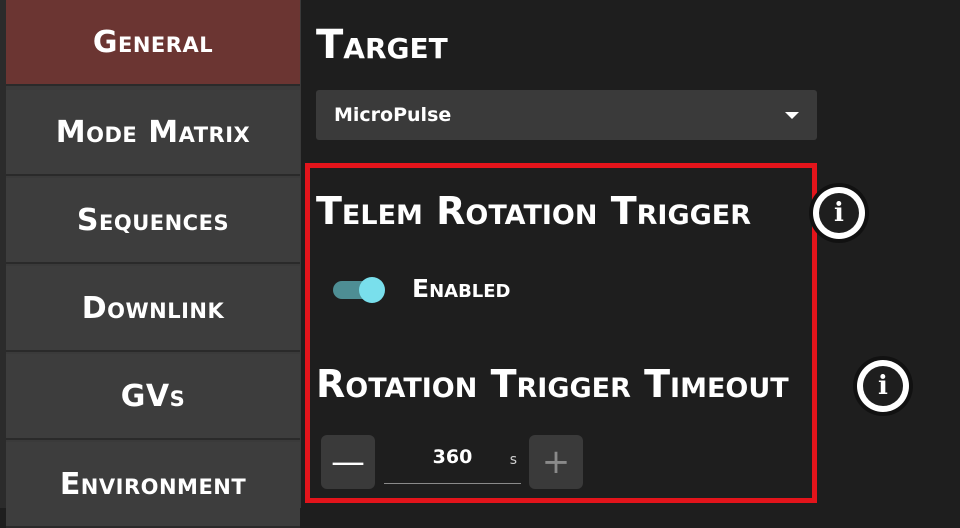 Image resolution: width=960 pixels, height=528 pixels. Describe the element at coordinates (382, 45) in the screenshot. I see `target-title: Target` at that location.